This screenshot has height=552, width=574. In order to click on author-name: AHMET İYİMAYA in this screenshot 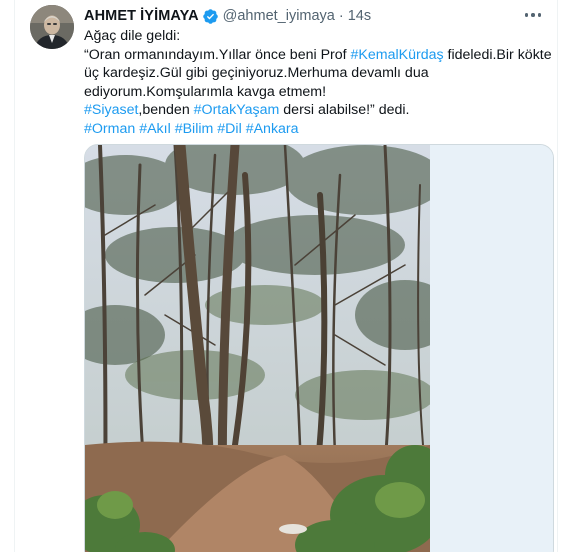, I will do `click(141, 16)`.